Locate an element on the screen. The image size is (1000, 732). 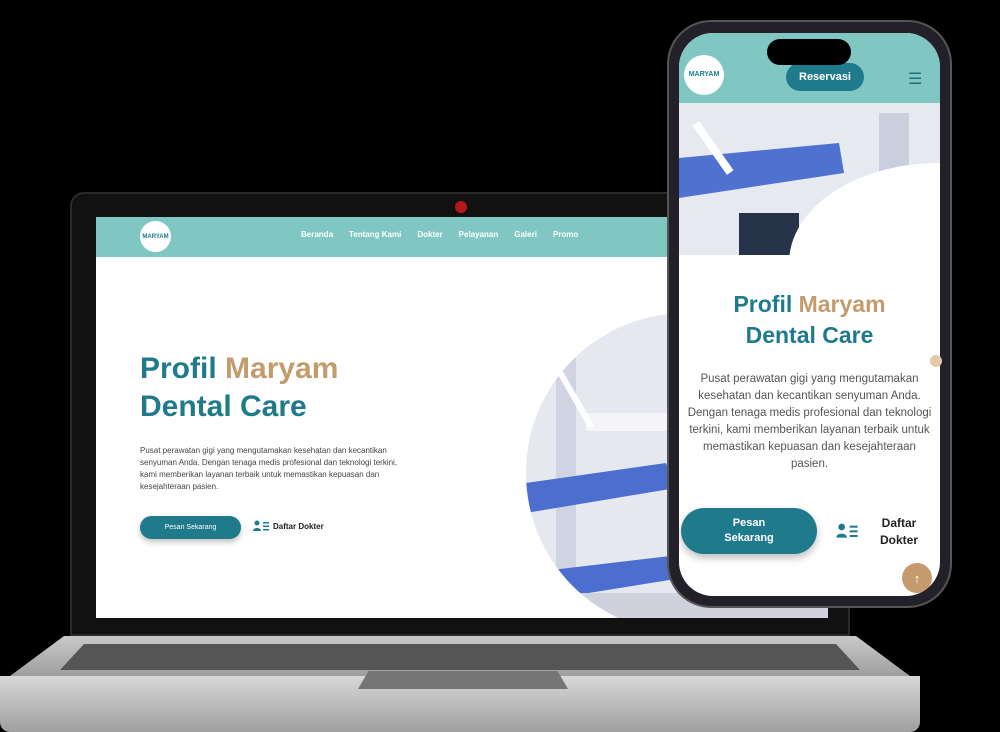
camera-dot is located at coordinates (461, 207).